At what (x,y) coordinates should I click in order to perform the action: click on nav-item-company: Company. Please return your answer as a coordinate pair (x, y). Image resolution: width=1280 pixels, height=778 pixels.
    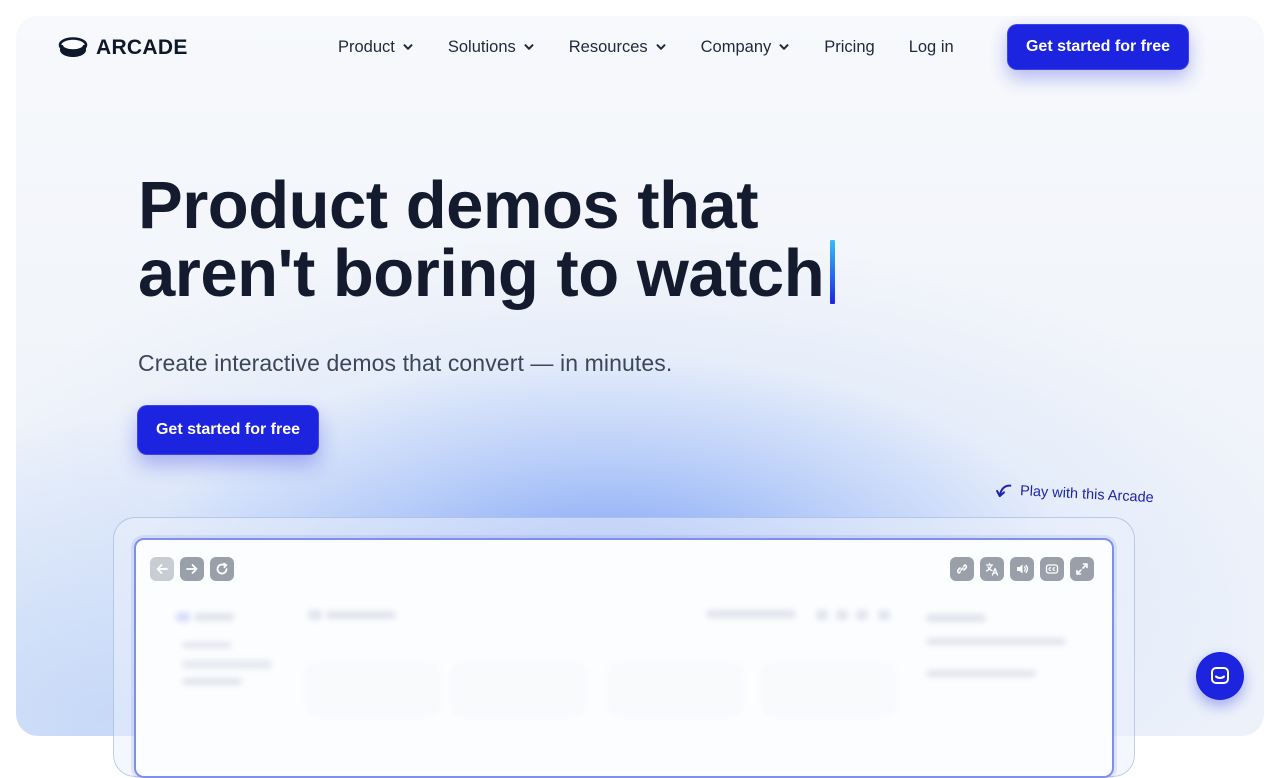
    Looking at the image, I should click on (746, 47).